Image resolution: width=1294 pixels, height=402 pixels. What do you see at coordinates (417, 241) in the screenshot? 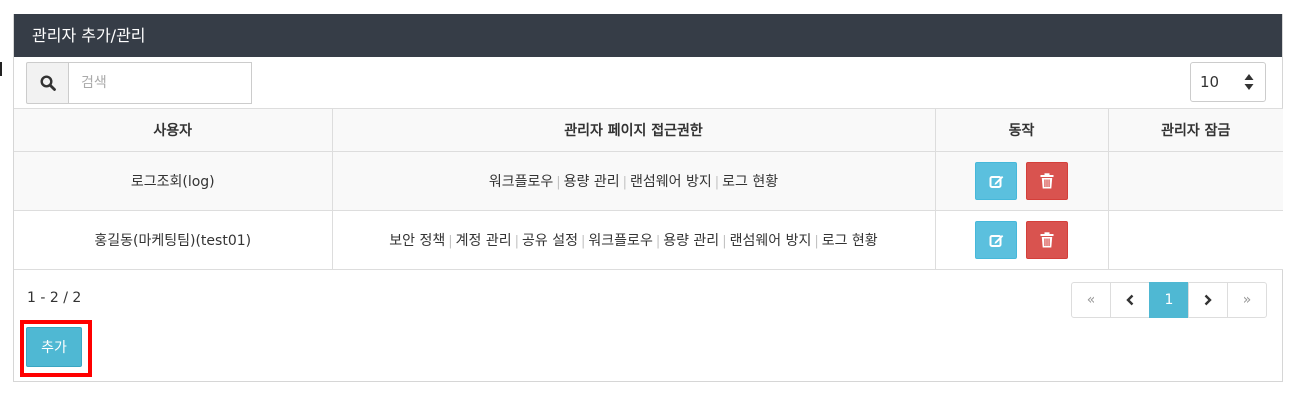
I see `permission-item: 보안 정책` at bounding box center [417, 241].